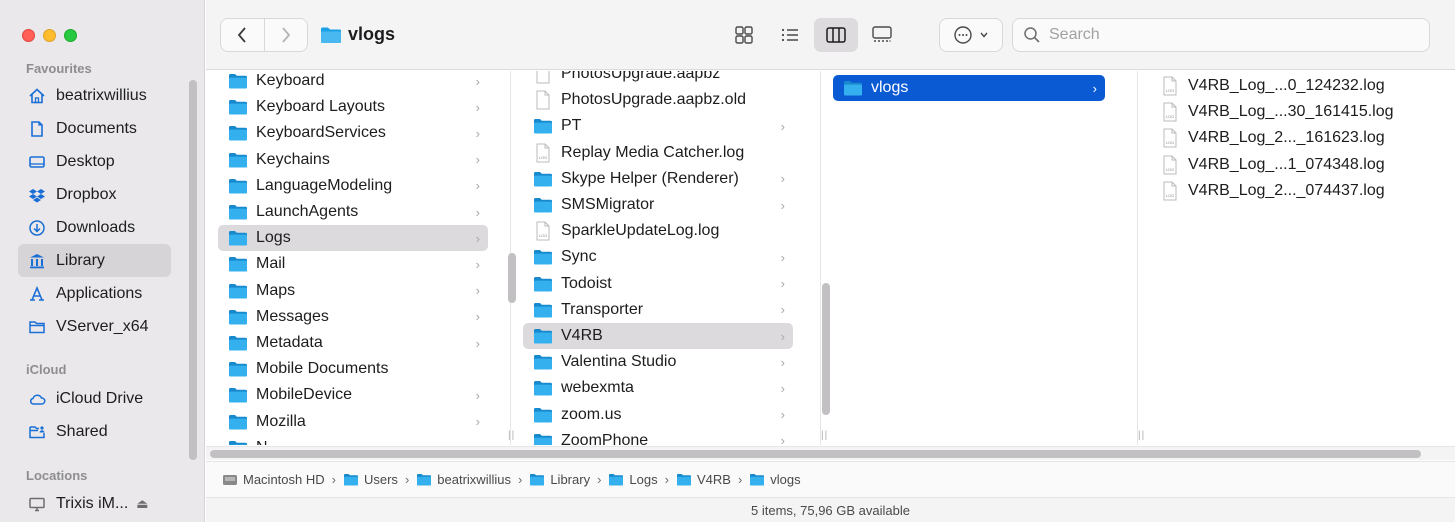 This screenshot has width=1455, height=522. I want to click on path-segment: vlogs, so click(775, 479).